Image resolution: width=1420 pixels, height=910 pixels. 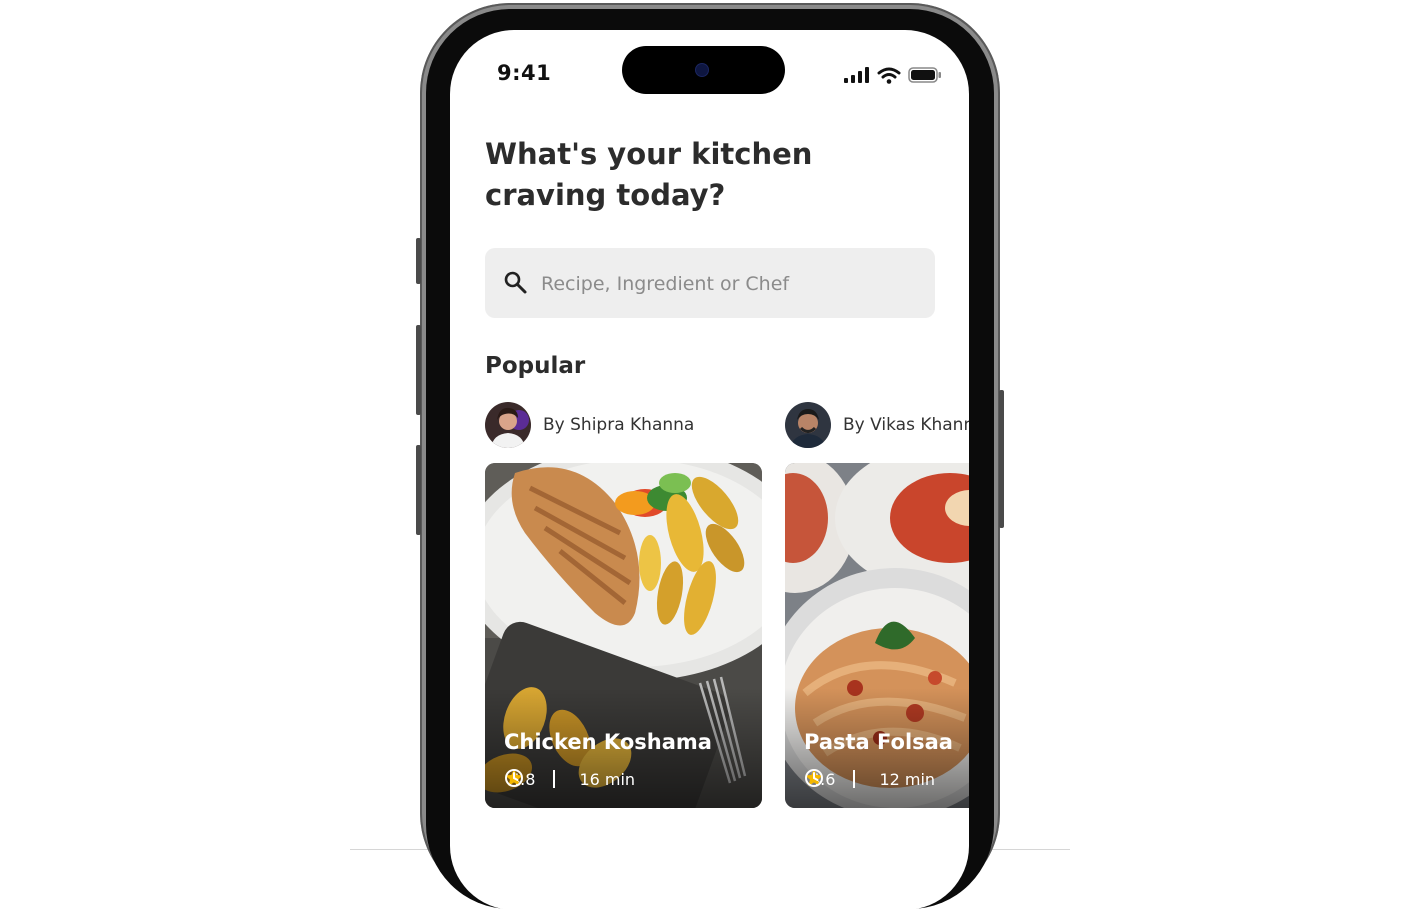 I want to click on action-button, so click(x=418, y=261).